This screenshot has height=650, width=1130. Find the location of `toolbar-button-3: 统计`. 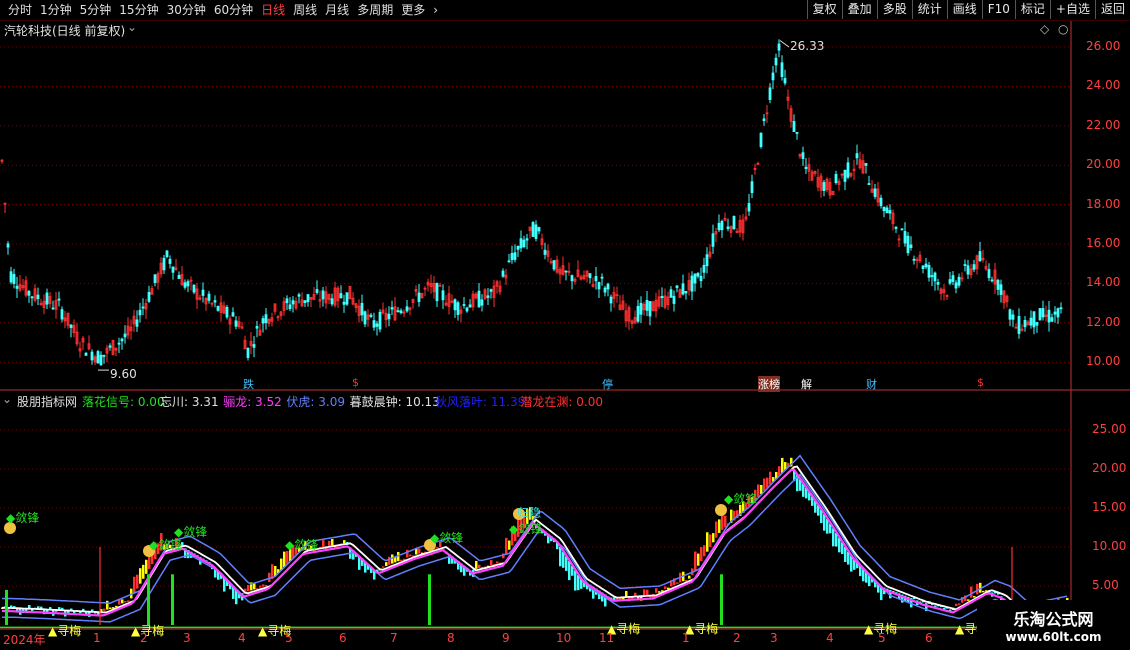

toolbar-button-3: 统计 is located at coordinates (929, 9).